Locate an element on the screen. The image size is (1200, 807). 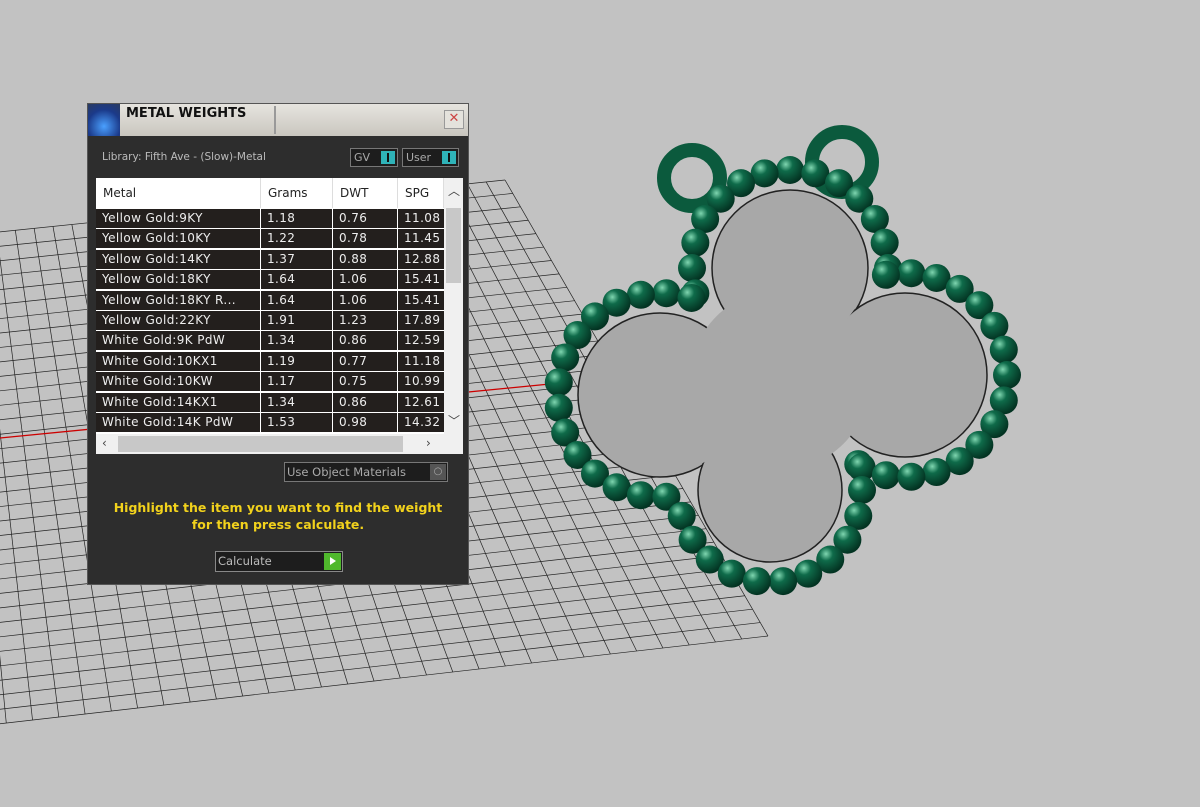
scroll-right-icon: › is located at coordinates (428, 443).